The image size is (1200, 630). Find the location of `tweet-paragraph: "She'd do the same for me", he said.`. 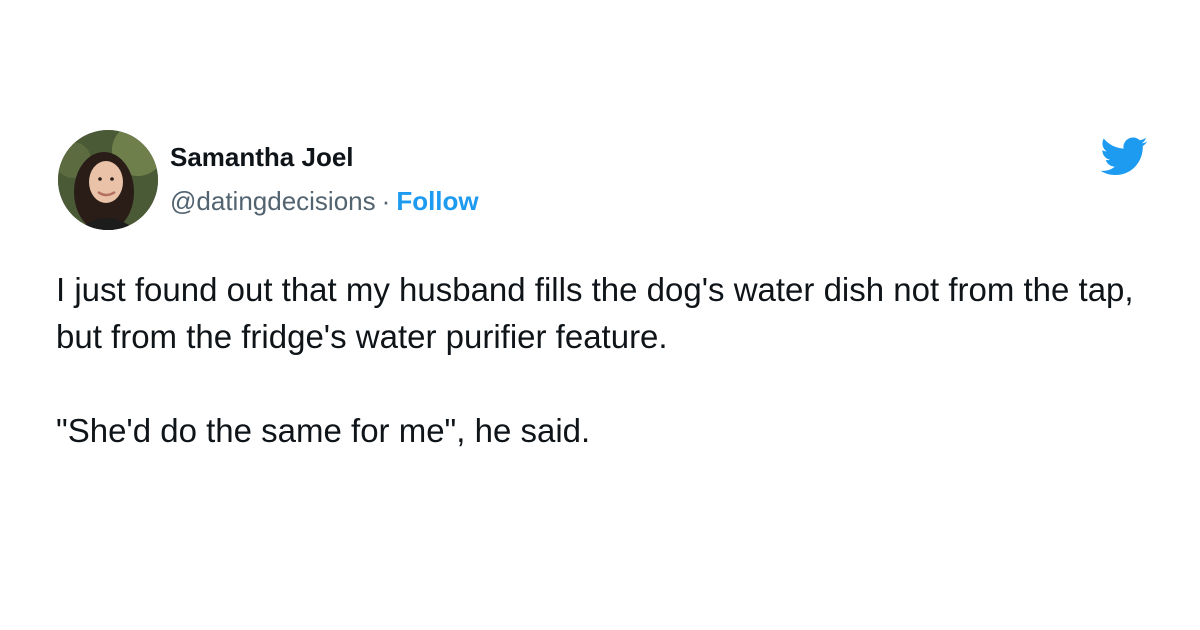

tweet-paragraph: "She'd do the same for me", he said. is located at coordinates (323, 430).